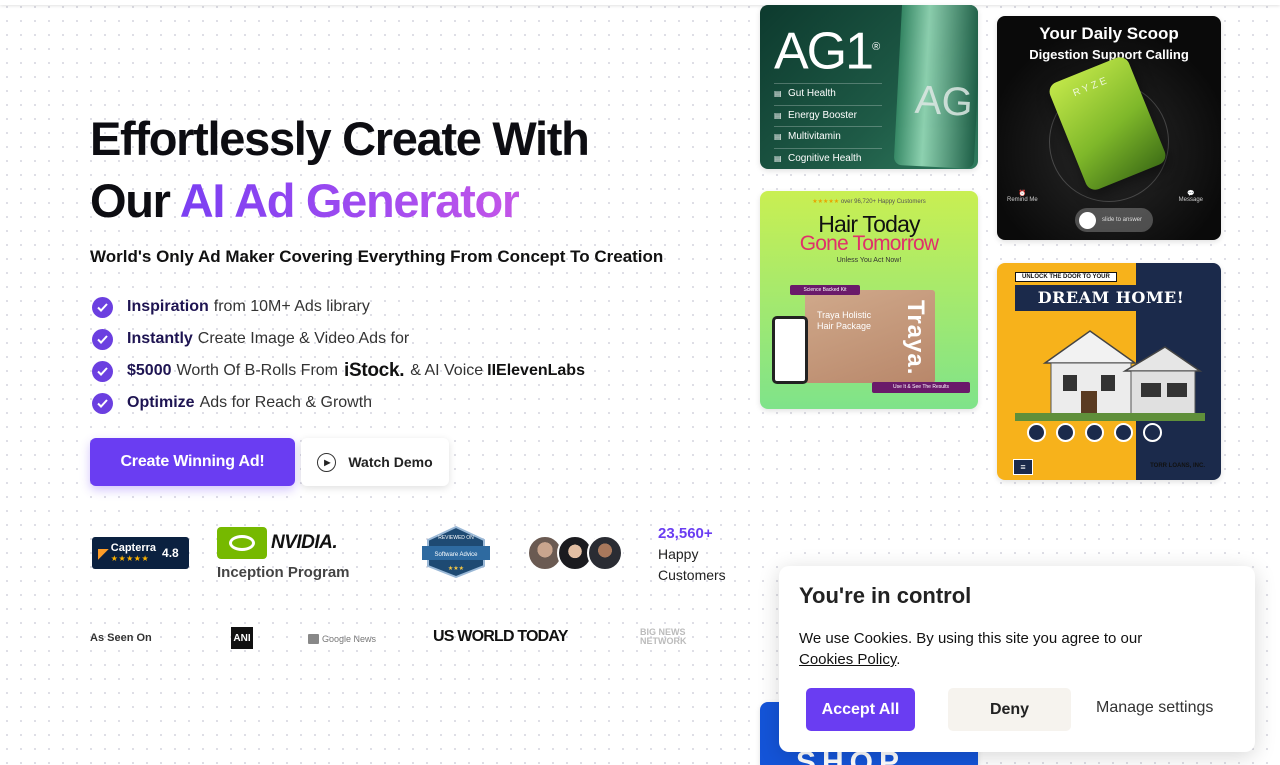  Describe the element at coordinates (135, 200) in the screenshot. I see `hero-title-prefix: Our` at that location.